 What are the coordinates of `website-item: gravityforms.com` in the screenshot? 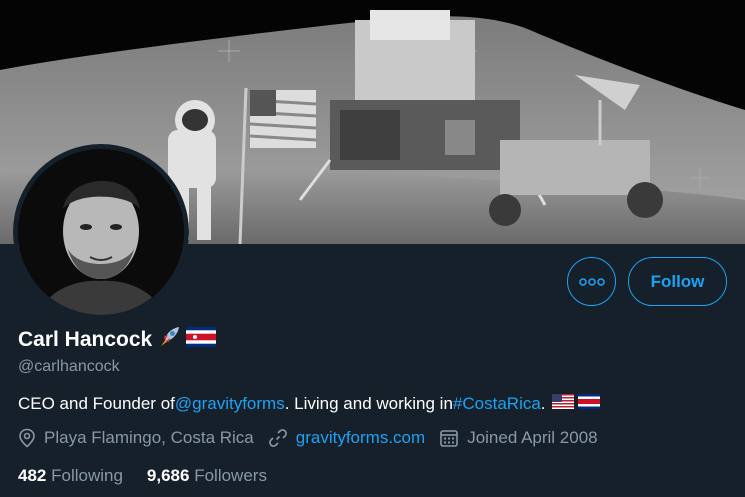 It's located at (346, 438).